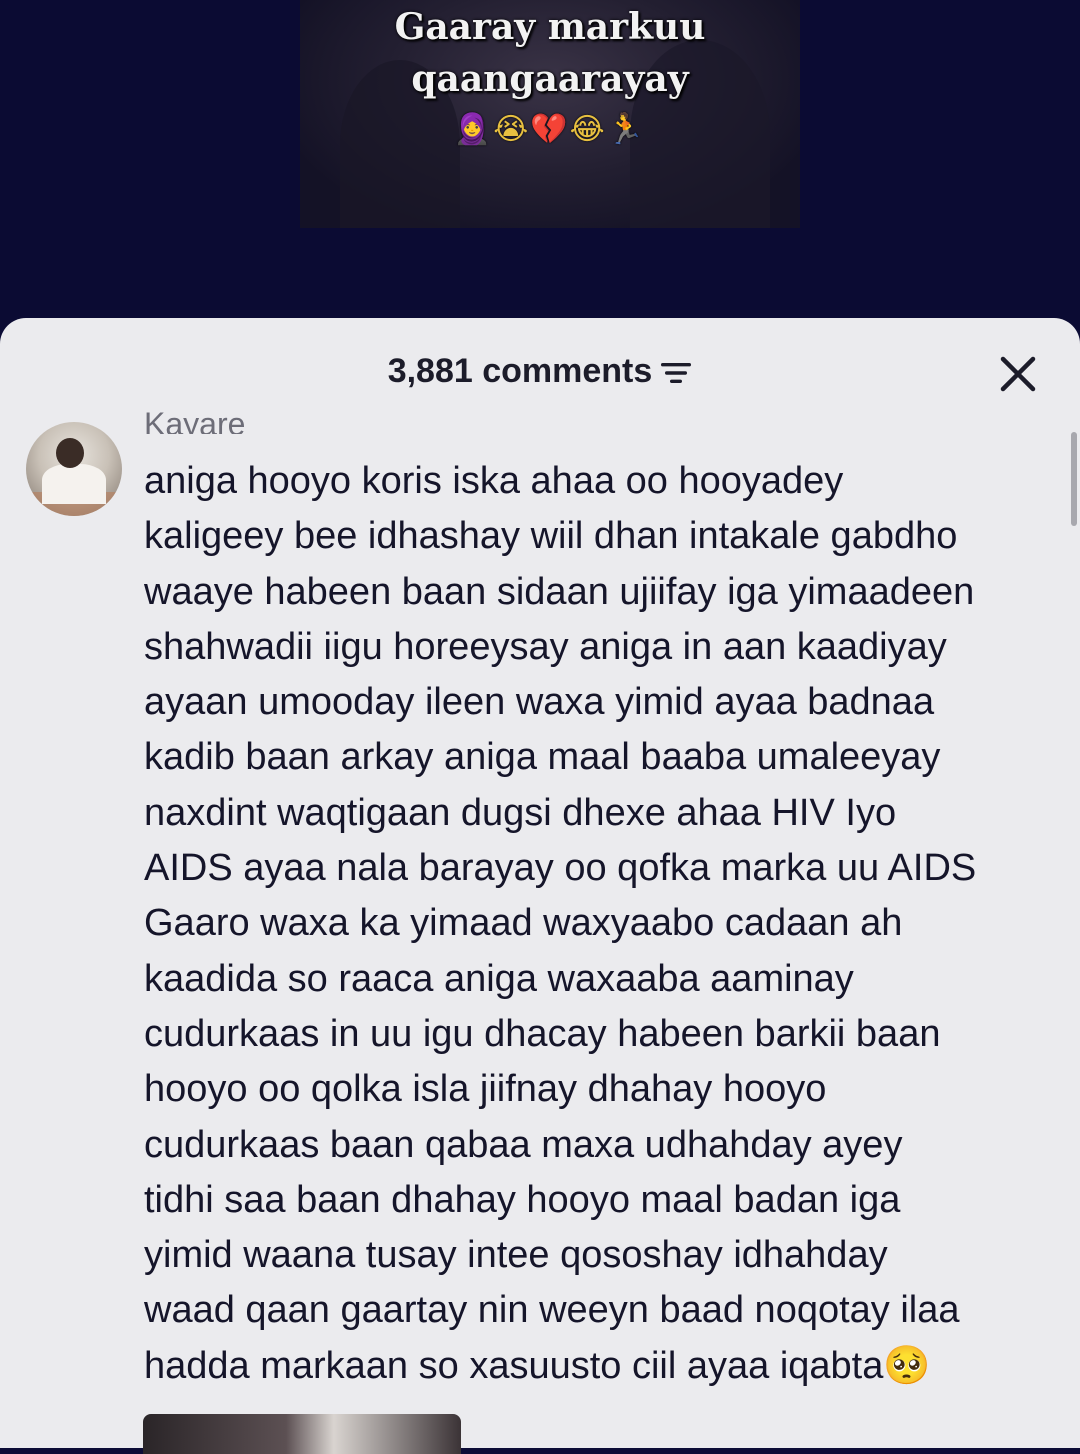  I want to click on comment-username: Kayare, so click(194, 419).